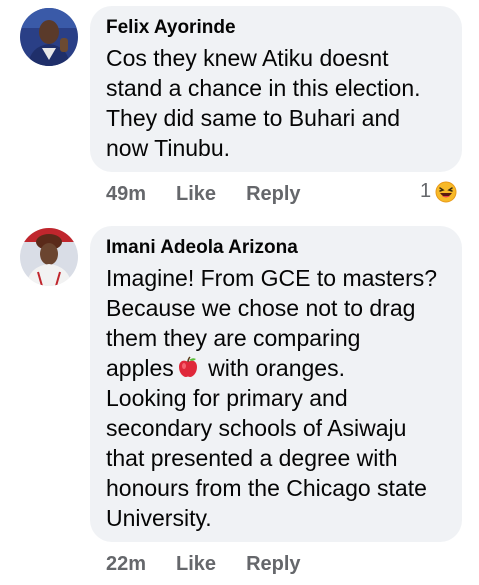 The height and width of the screenshot is (585, 479). What do you see at coordinates (218, 564) in the screenshot?
I see `comment-actions: 22m Like Reply` at bounding box center [218, 564].